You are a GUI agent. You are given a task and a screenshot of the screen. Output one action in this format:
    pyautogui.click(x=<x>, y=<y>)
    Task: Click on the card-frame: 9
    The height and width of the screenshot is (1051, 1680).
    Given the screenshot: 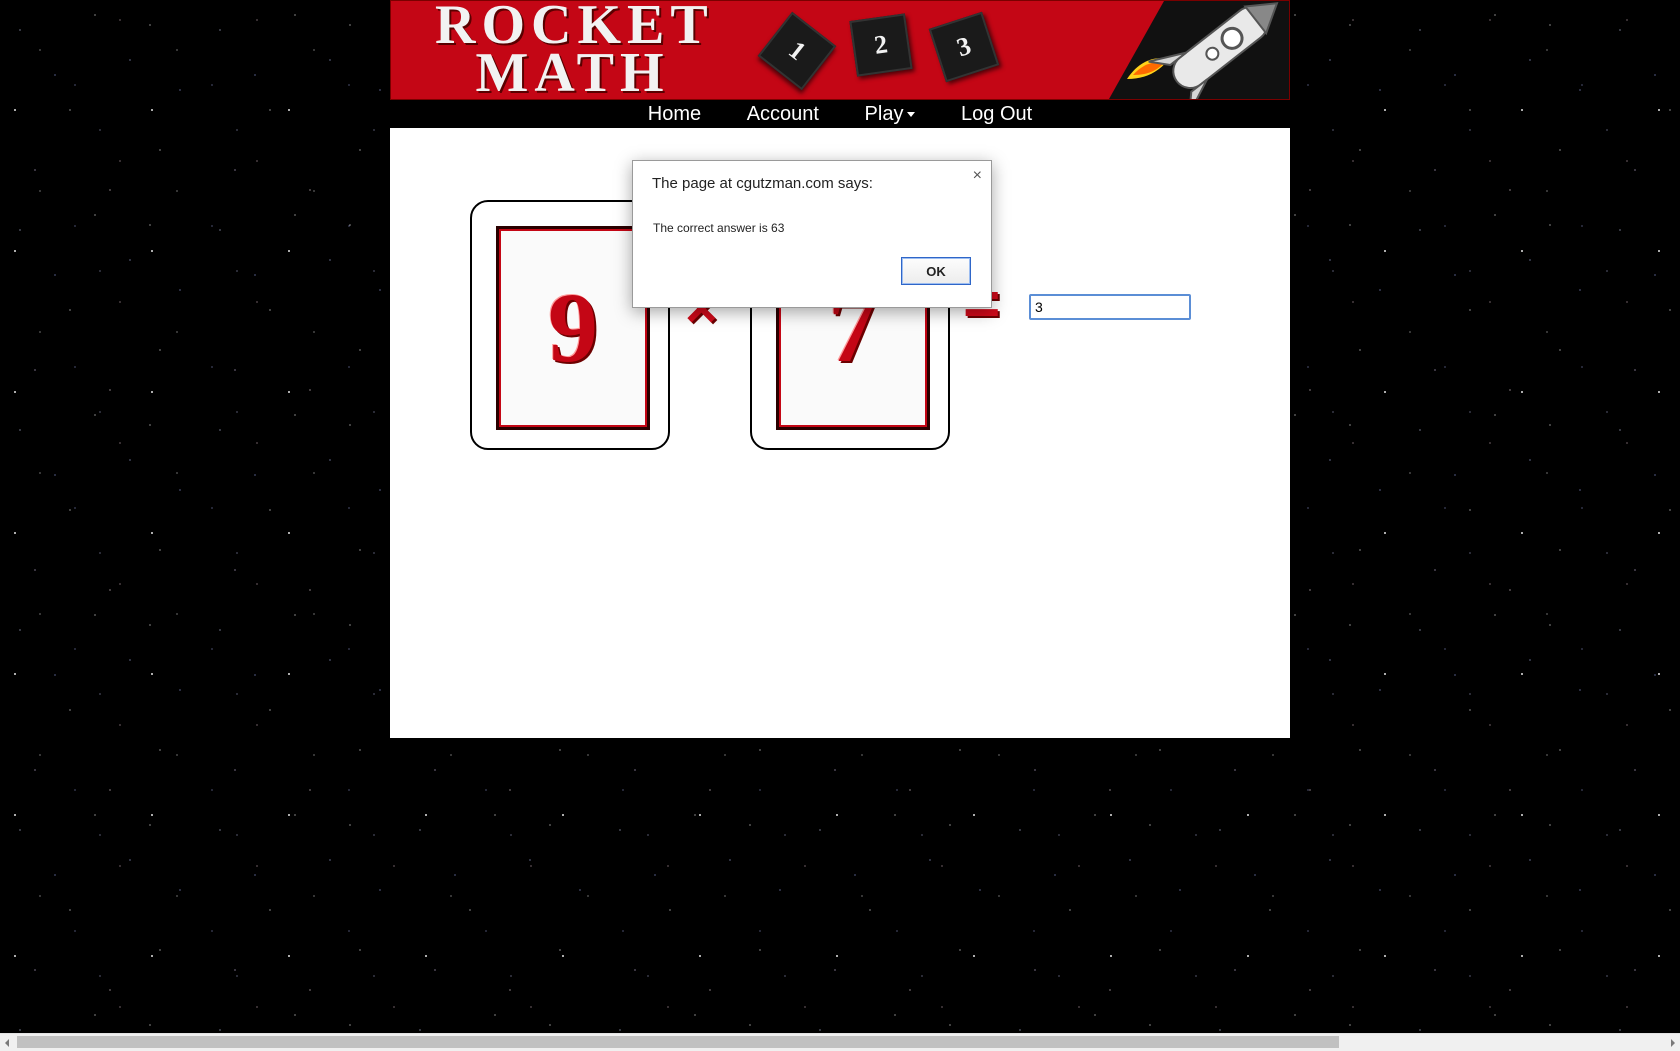 What is the action you would take?
    pyautogui.click(x=573, y=328)
    